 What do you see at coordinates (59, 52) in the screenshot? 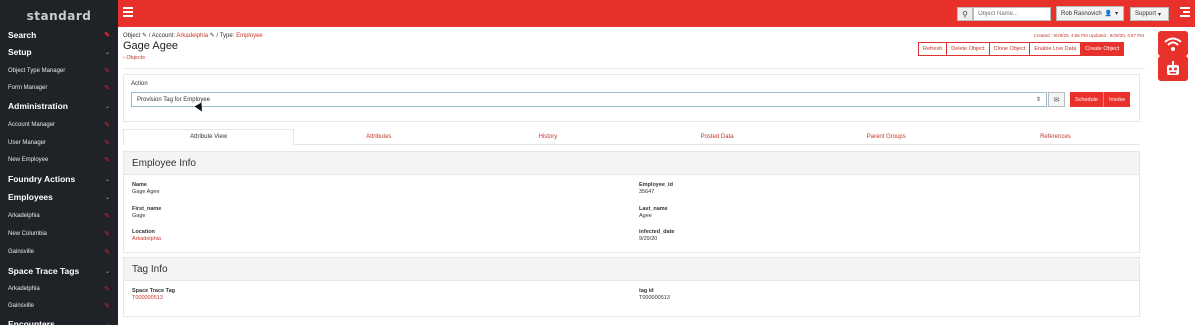
I see `sidebar-item: Setup ⌄` at bounding box center [59, 52].